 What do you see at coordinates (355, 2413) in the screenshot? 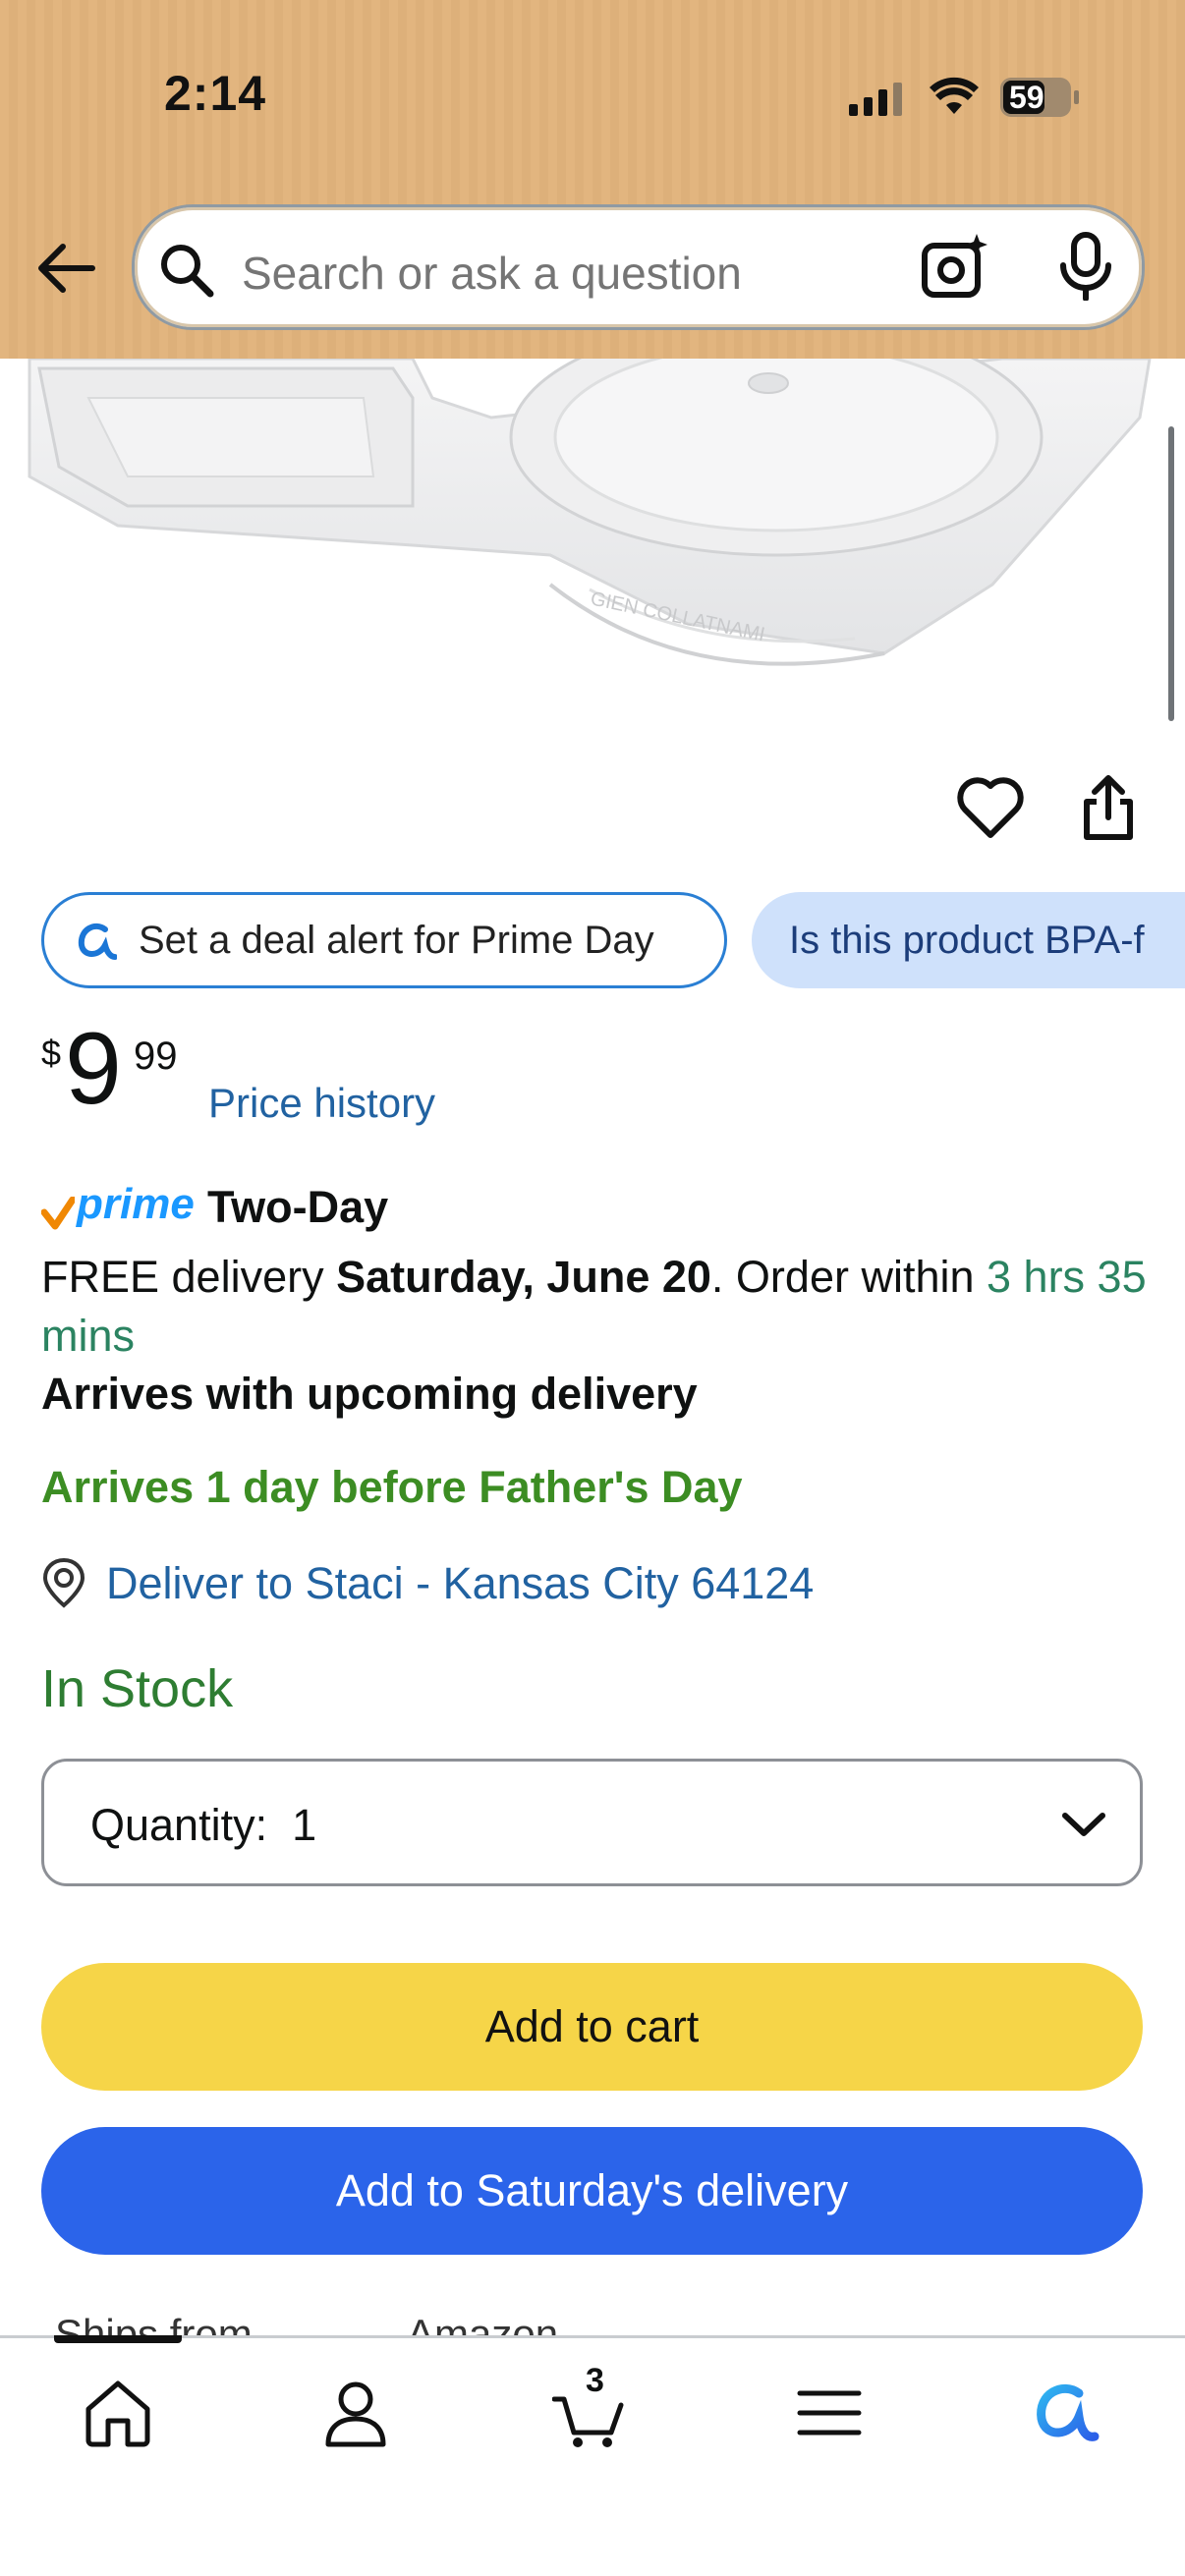
I see `account-icon` at bounding box center [355, 2413].